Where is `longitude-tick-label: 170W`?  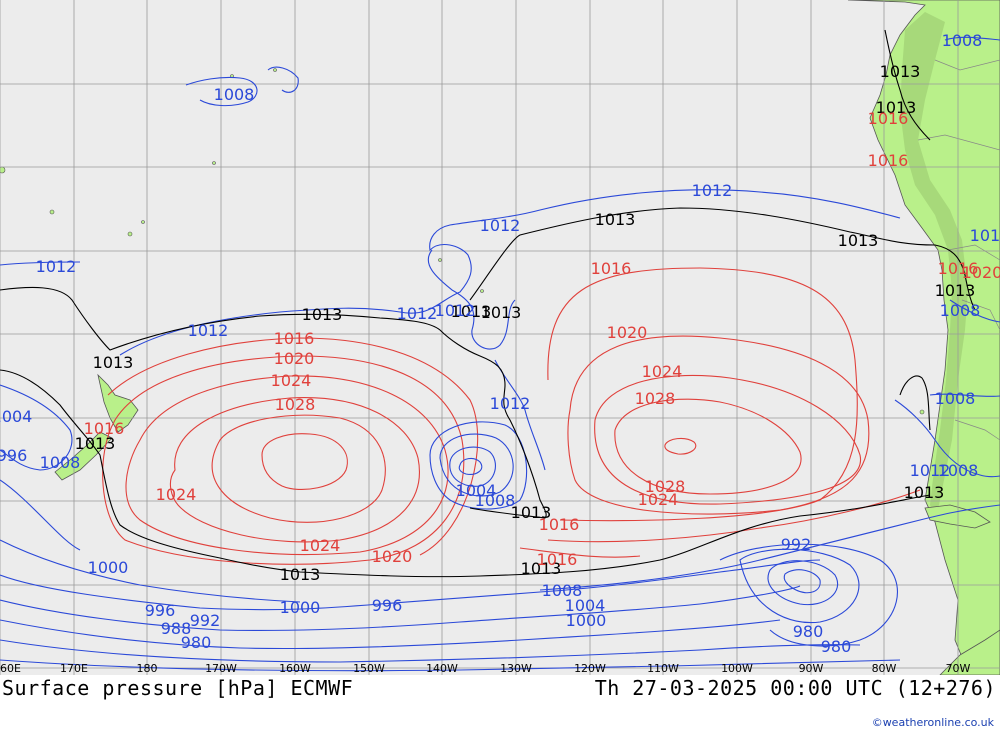 longitude-tick-label: 170W is located at coordinates (221, 668).